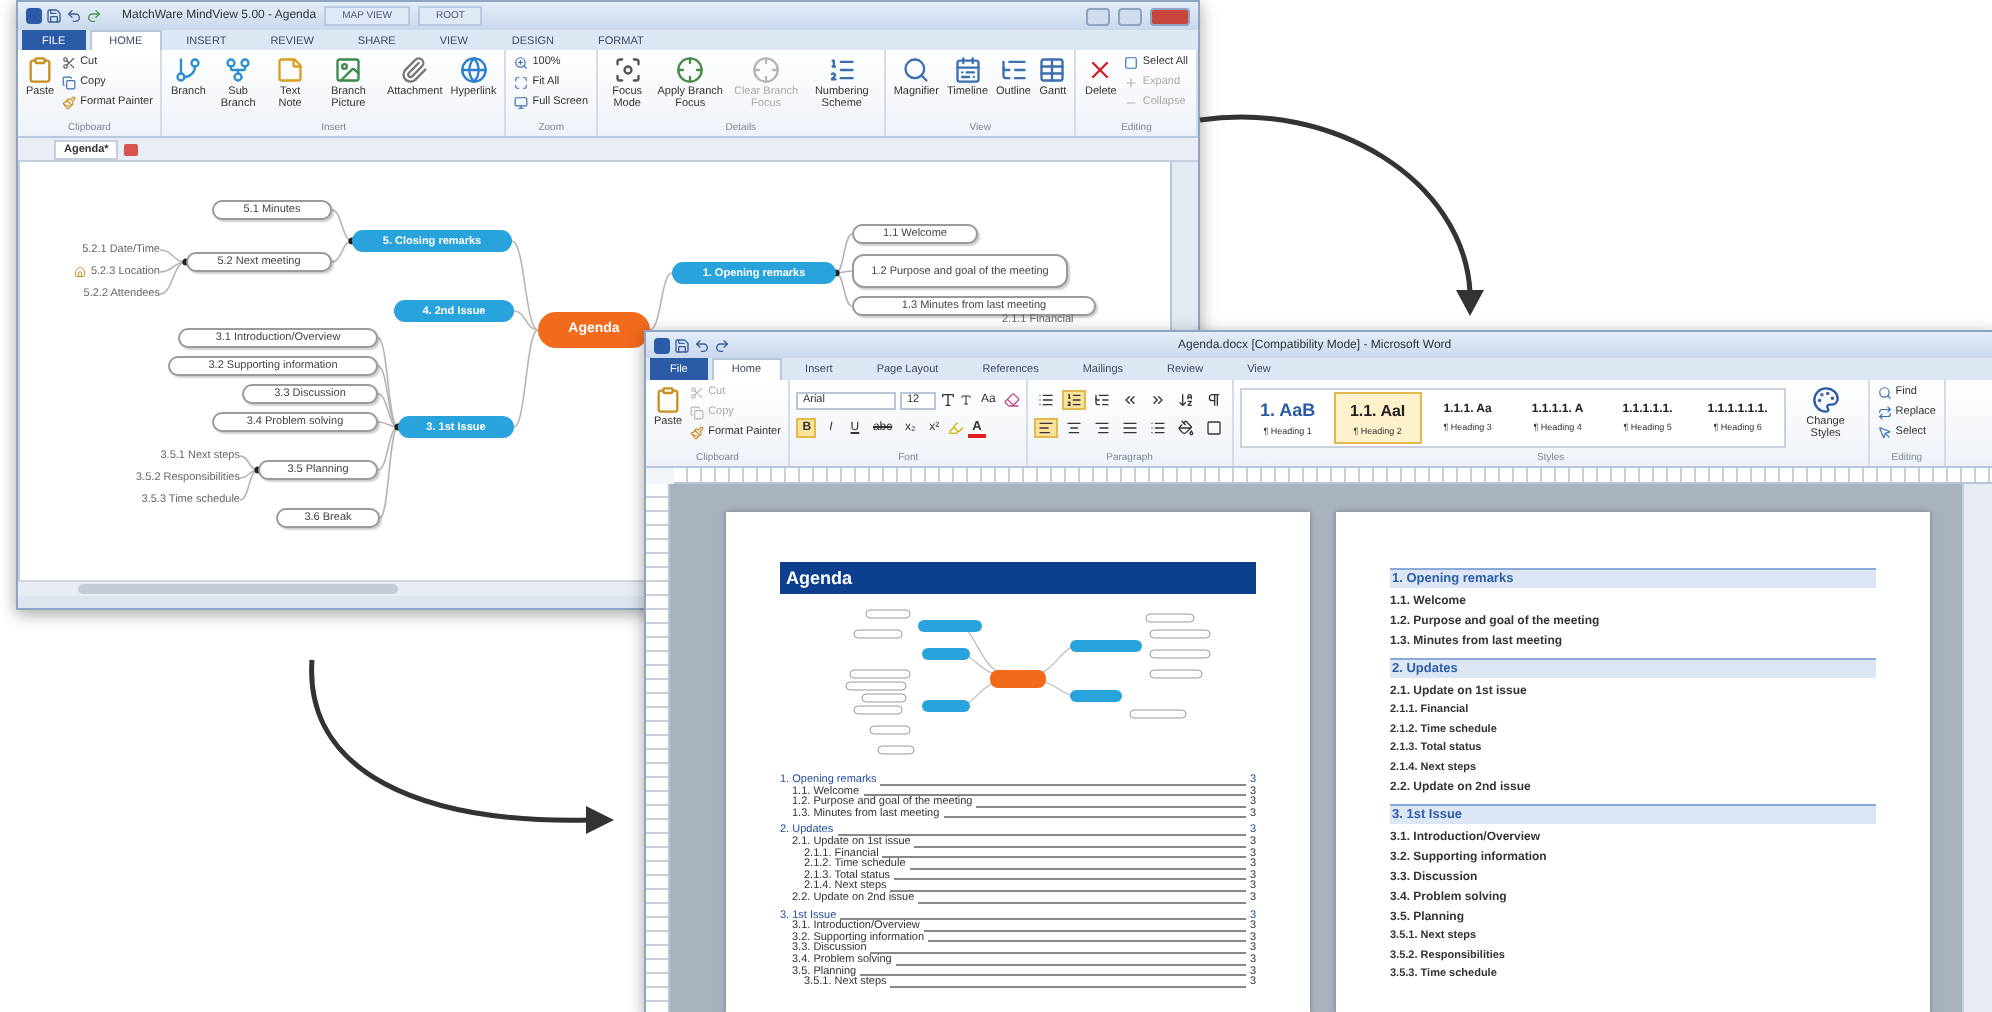  What do you see at coordinates (238, 589) in the screenshot?
I see `scrollbar-thumb` at bounding box center [238, 589].